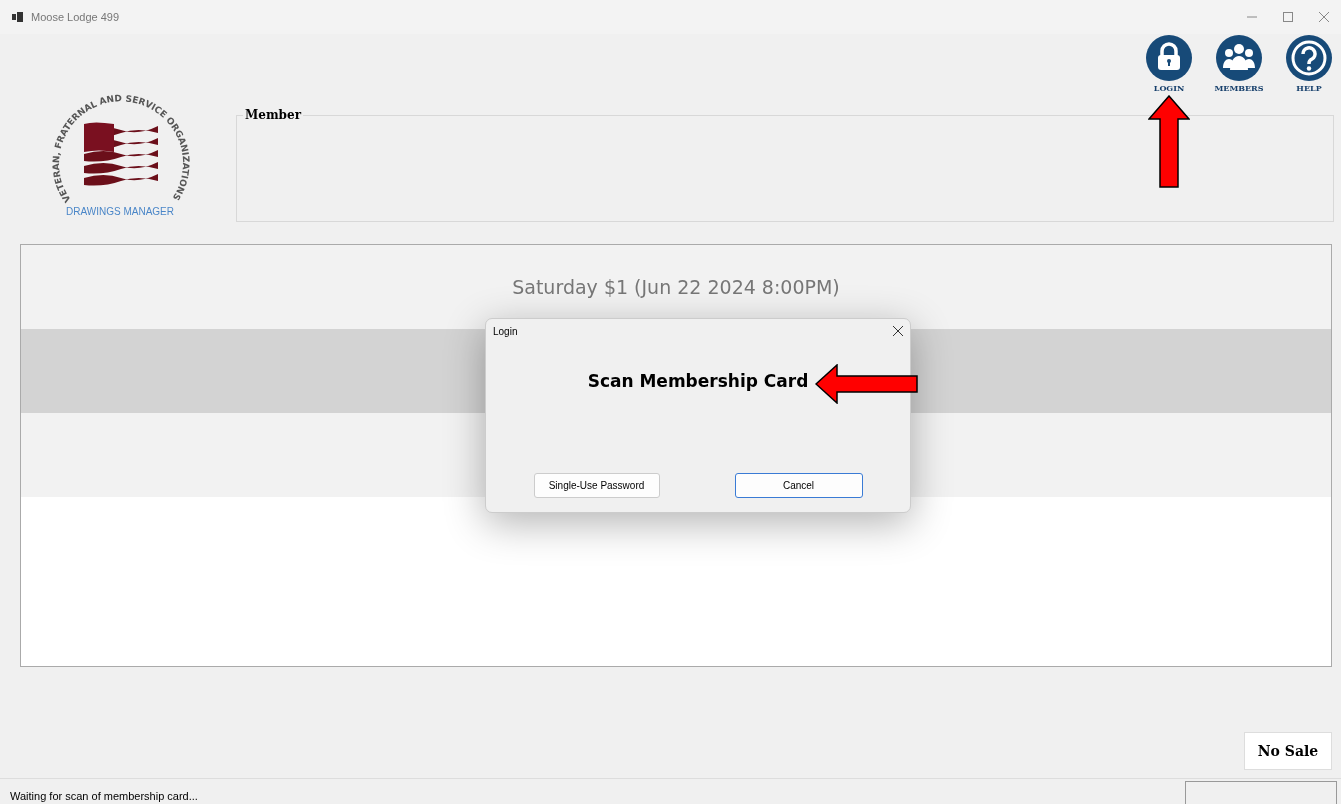 The height and width of the screenshot is (804, 1341). Describe the element at coordinates (273, 115) in the screenshot. I see `group-title: Member` at that location.